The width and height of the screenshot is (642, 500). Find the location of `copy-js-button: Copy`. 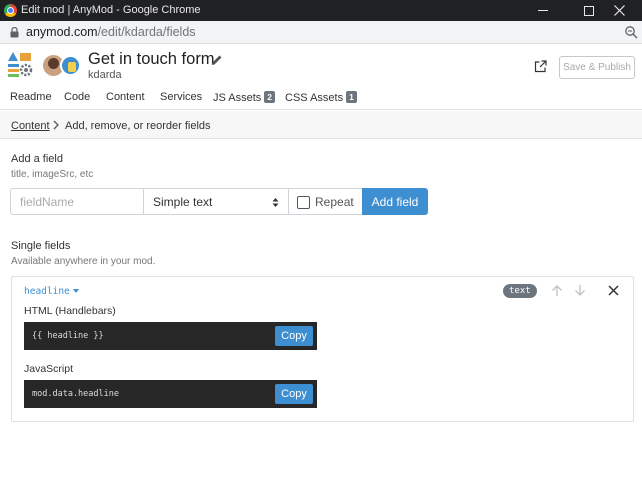

copy-js-button: Copy is located at coordinates (294, 394).